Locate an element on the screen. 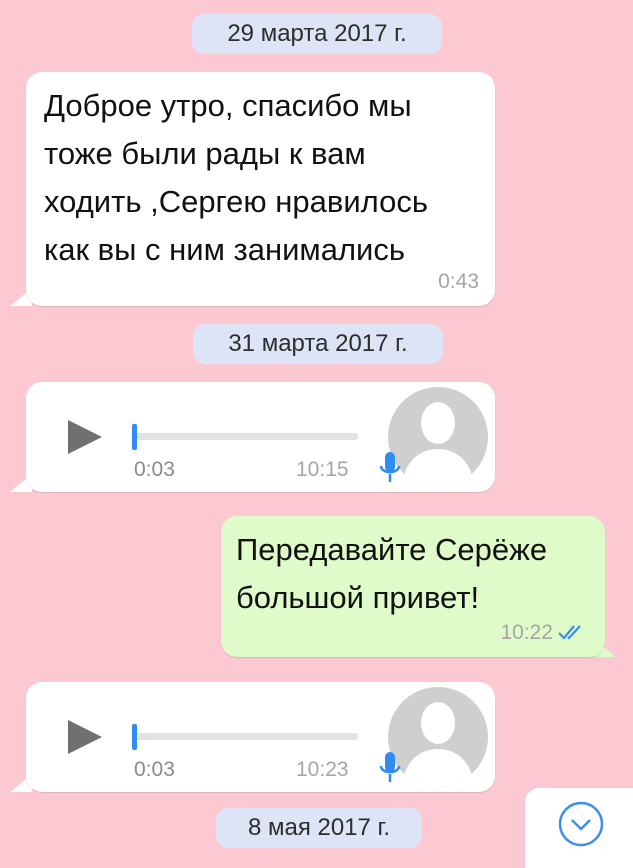  outgoing-message: Передавайте Серёже большой привет! 10:22 is located at coordinates (413, 586).